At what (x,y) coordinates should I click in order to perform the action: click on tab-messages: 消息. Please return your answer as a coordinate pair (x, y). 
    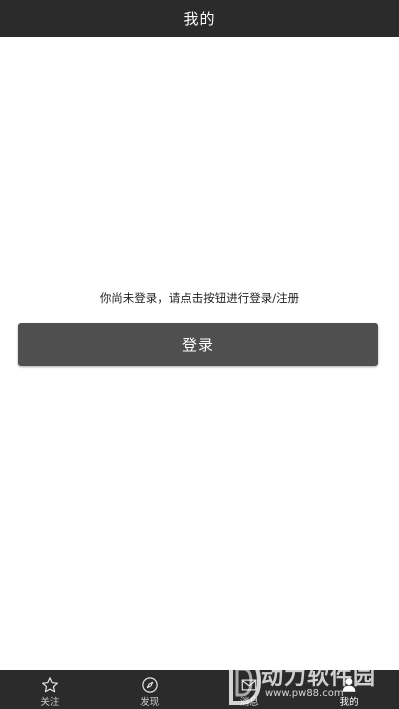
    Looking at the image, I should click on (250, 689).